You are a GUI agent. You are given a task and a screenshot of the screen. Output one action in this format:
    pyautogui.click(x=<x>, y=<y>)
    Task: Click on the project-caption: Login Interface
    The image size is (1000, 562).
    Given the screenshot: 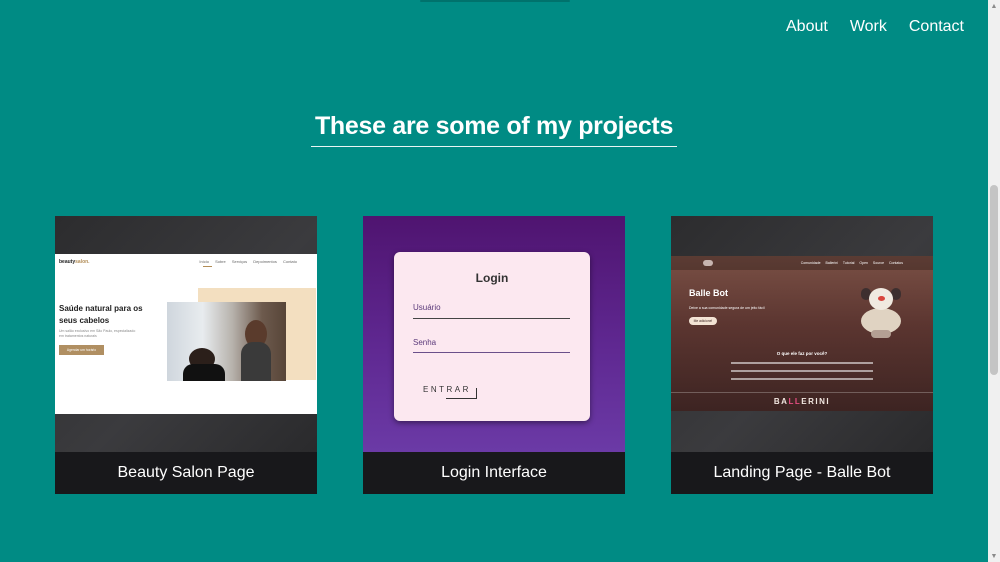 What is the action you would take?
    pyautogui.click(x=494, y=473)
    